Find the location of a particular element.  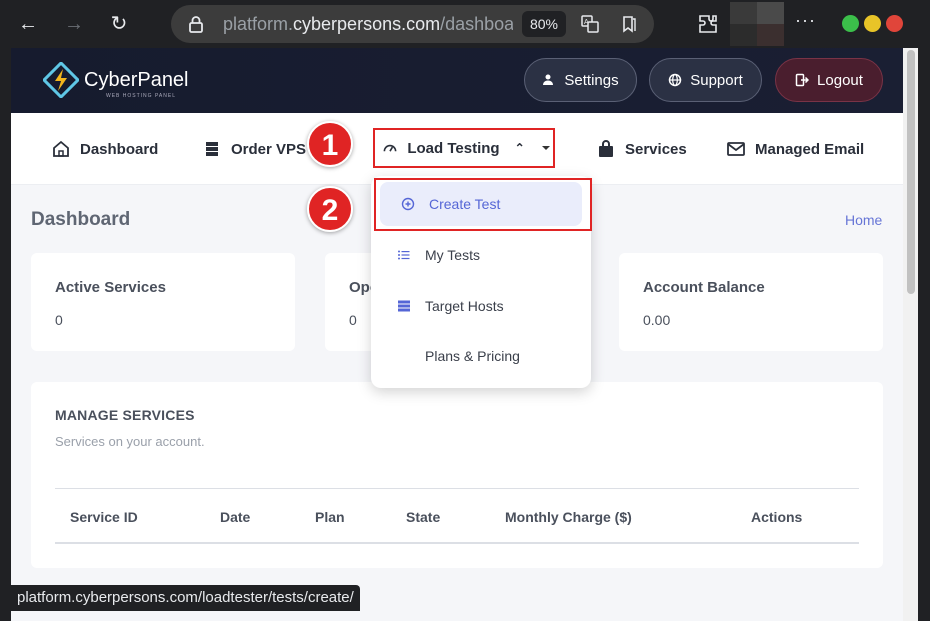

nav-dashboard: Dashboard is located at coordinates (104, 149).